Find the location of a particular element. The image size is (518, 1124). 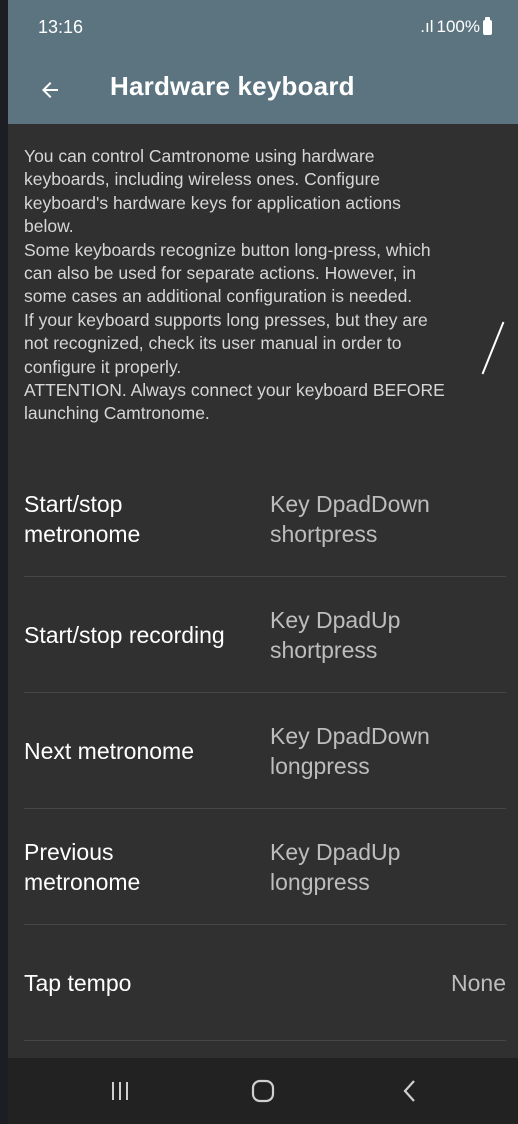

nav-back-button is located at coordinates (410, 1091).